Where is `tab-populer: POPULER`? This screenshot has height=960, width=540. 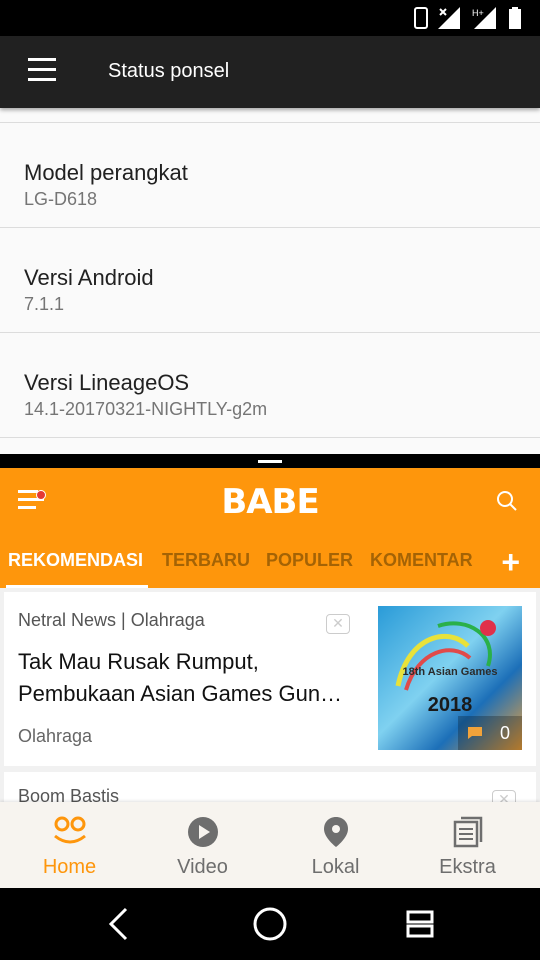 tab-populer: POPULER is located at coordinates (309, 560).